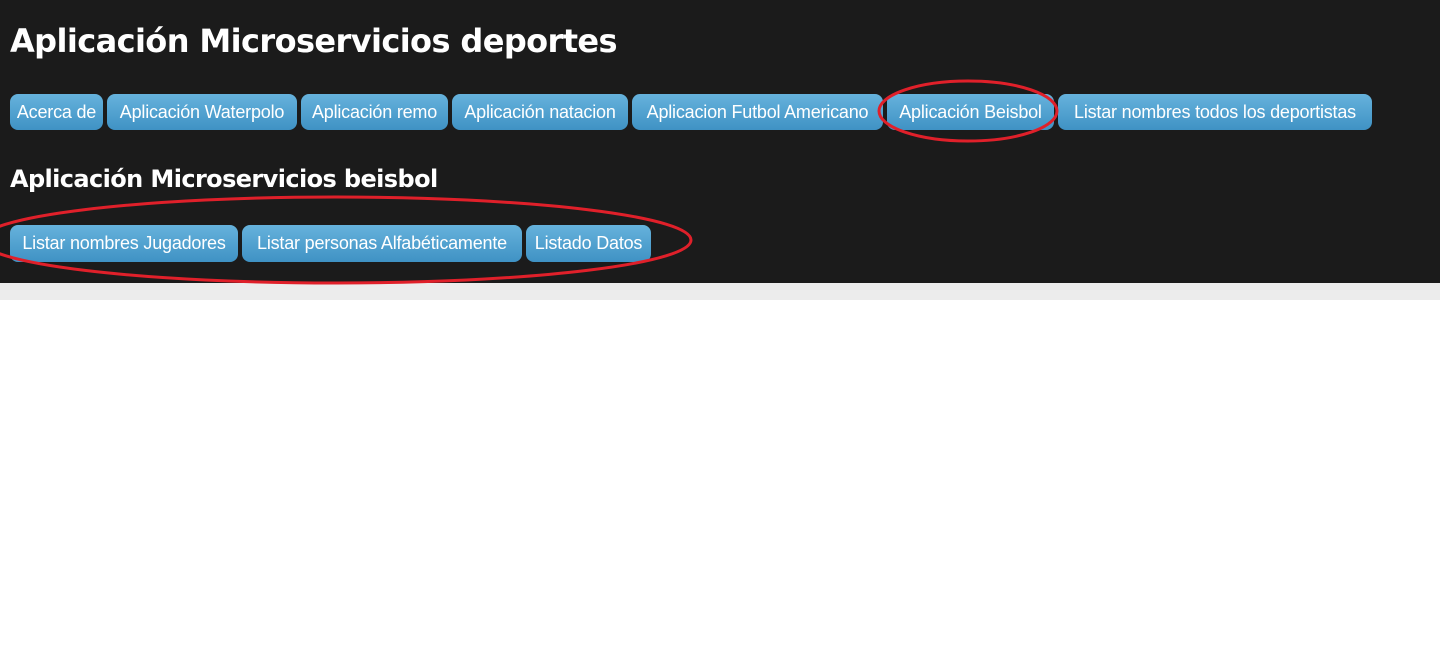 The image size is (1440, 648). I want to click on nav-acerca-de-button: Acerca de, so click(56, 112).